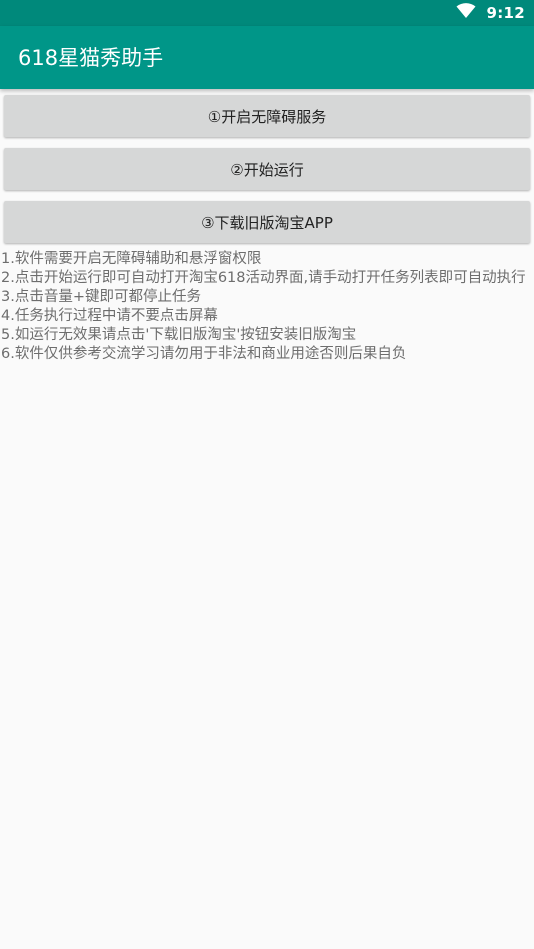 This screenshot has height=949, width=534. What do you see at coordinates (267, 116) in the screenshot?
I see `enable-accessibility-button: ①开启无障碍服务` at bounding box center [267, 116].